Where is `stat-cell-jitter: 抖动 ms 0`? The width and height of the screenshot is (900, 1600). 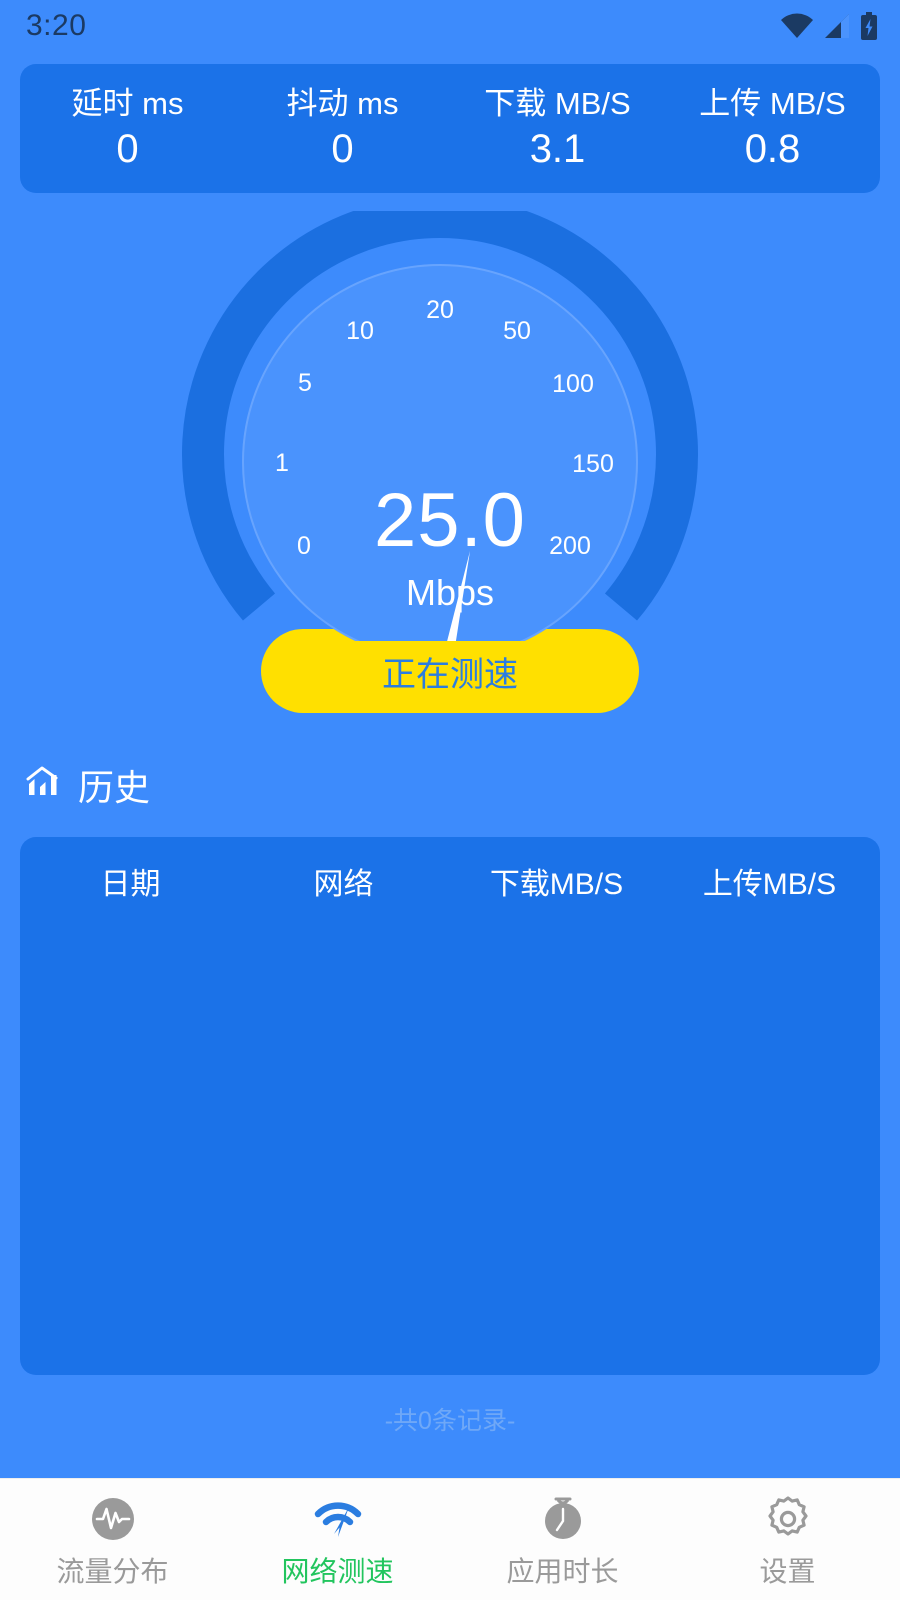 stat-cell-jitter: 抖动 ms 0 is located at coordinates (342, 128).